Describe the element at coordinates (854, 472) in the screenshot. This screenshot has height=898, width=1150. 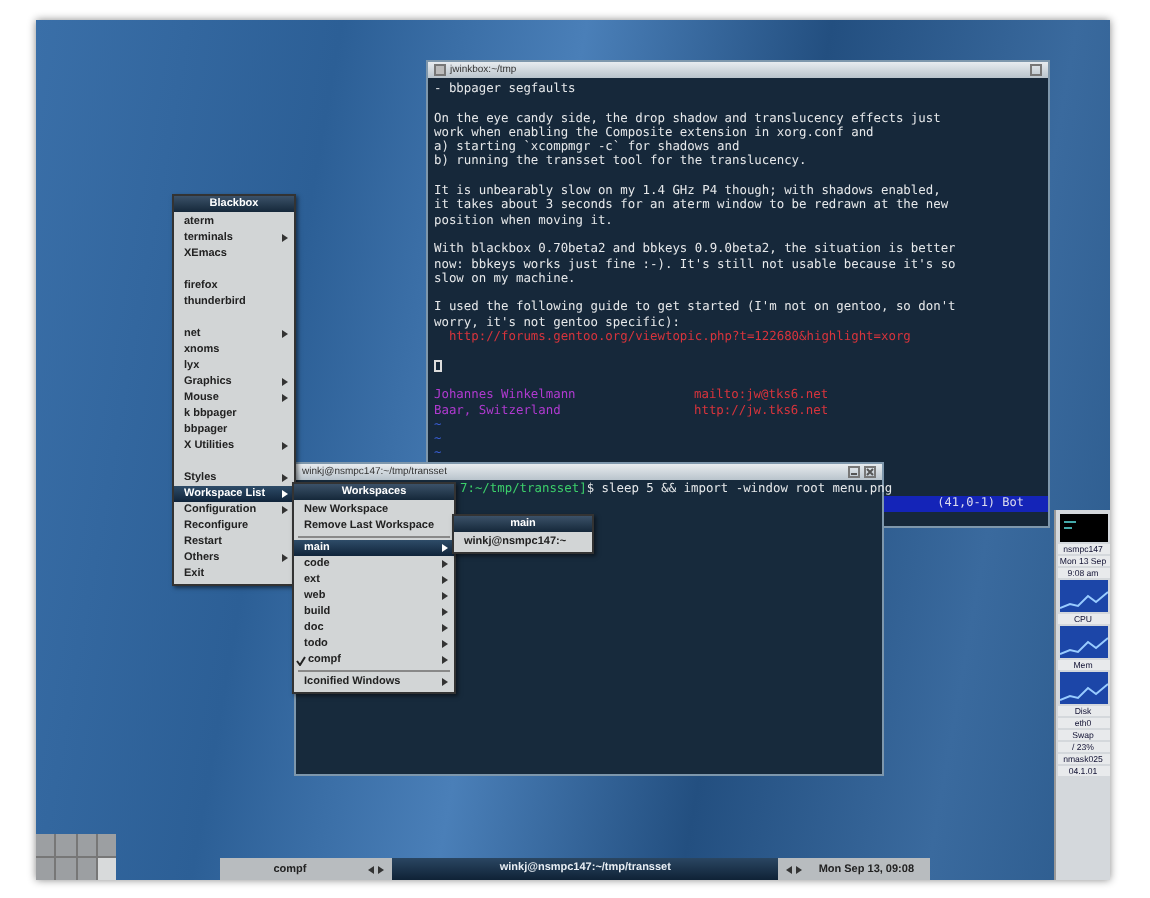
I see `minimize-icon` at that location.